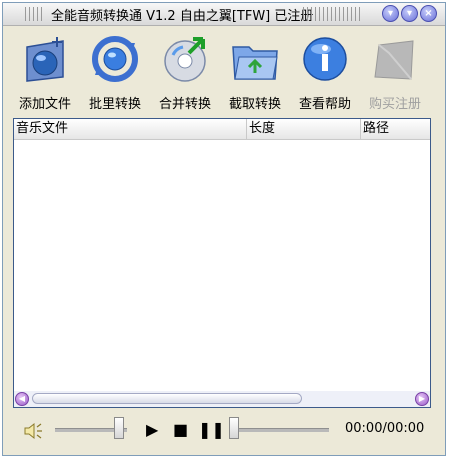 The width and height of the screenshot is (450, 460). I want to click on add-file-button: 添加文件, so click(45, 71).